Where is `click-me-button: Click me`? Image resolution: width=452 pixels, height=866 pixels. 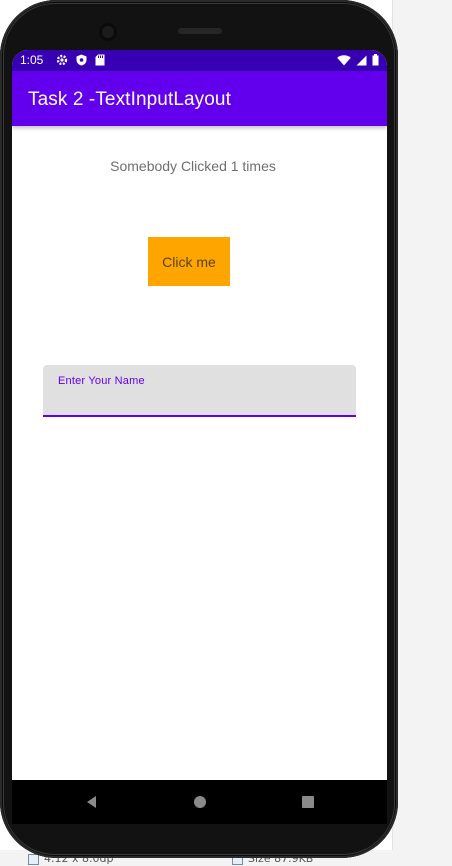
click-me-button: Click me is located at coordinates (189, 261).